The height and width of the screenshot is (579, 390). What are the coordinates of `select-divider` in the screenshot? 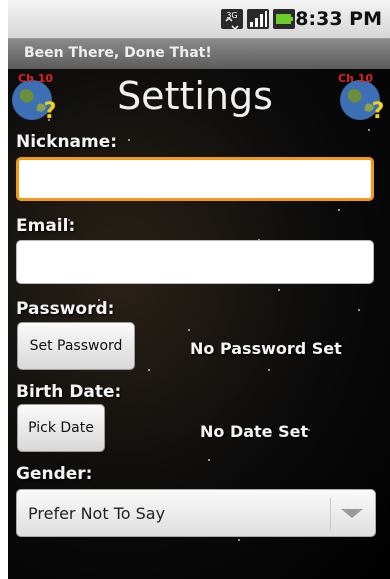 It's located at (330, 514).